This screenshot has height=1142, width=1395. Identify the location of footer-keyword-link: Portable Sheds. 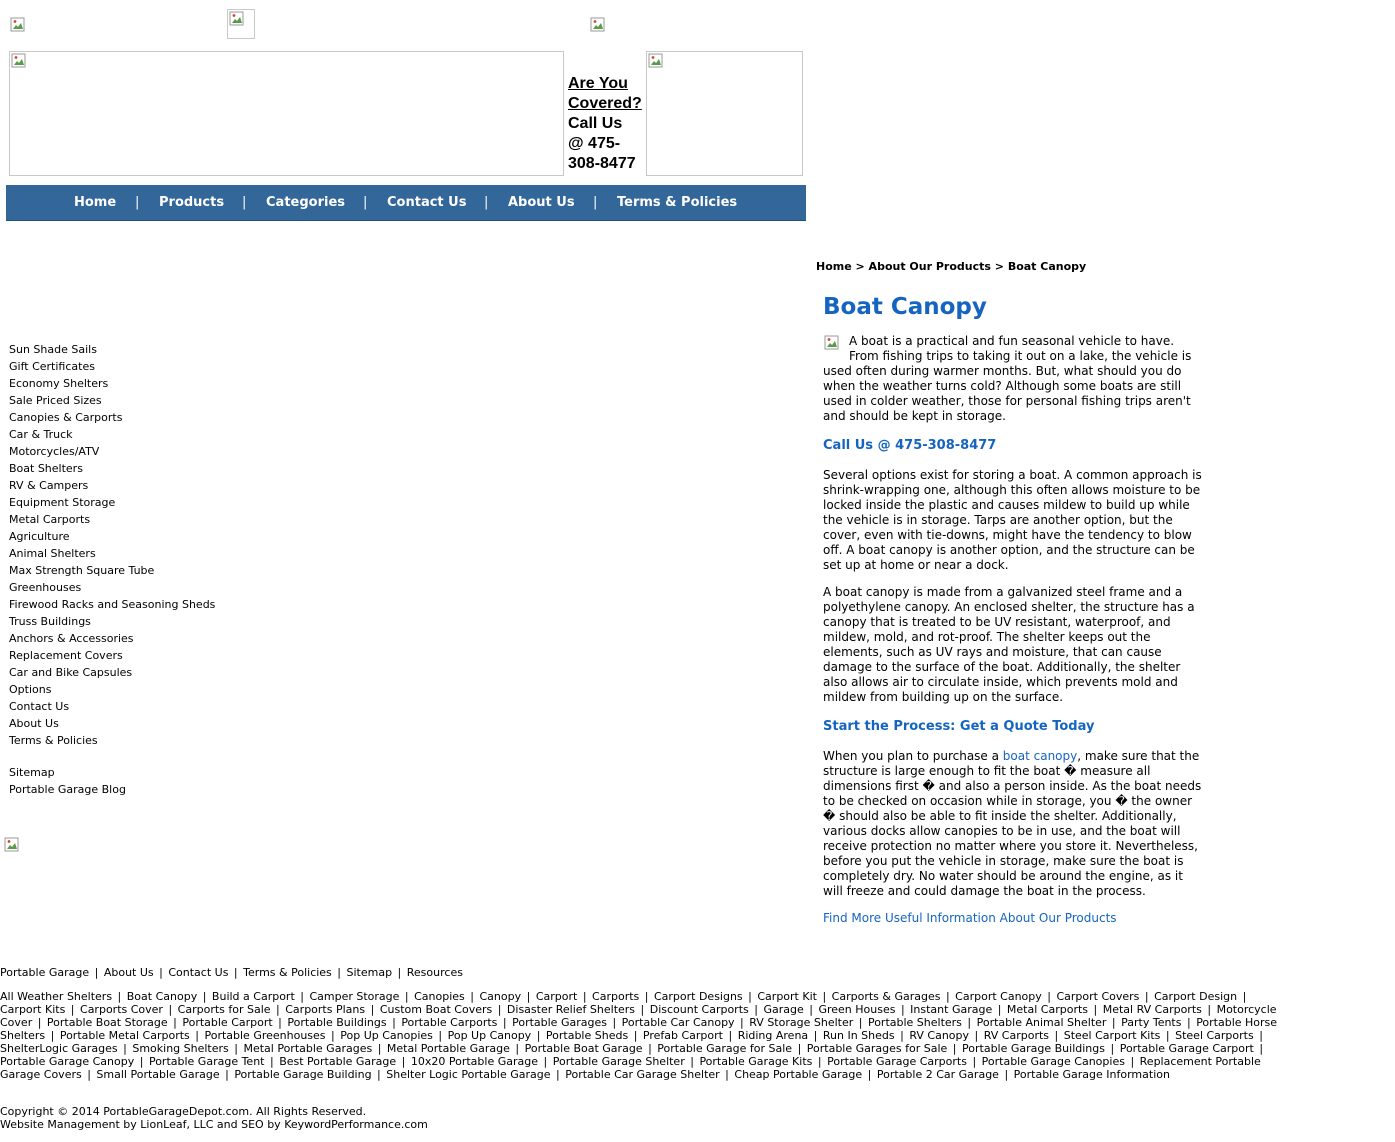
(587, 1035).